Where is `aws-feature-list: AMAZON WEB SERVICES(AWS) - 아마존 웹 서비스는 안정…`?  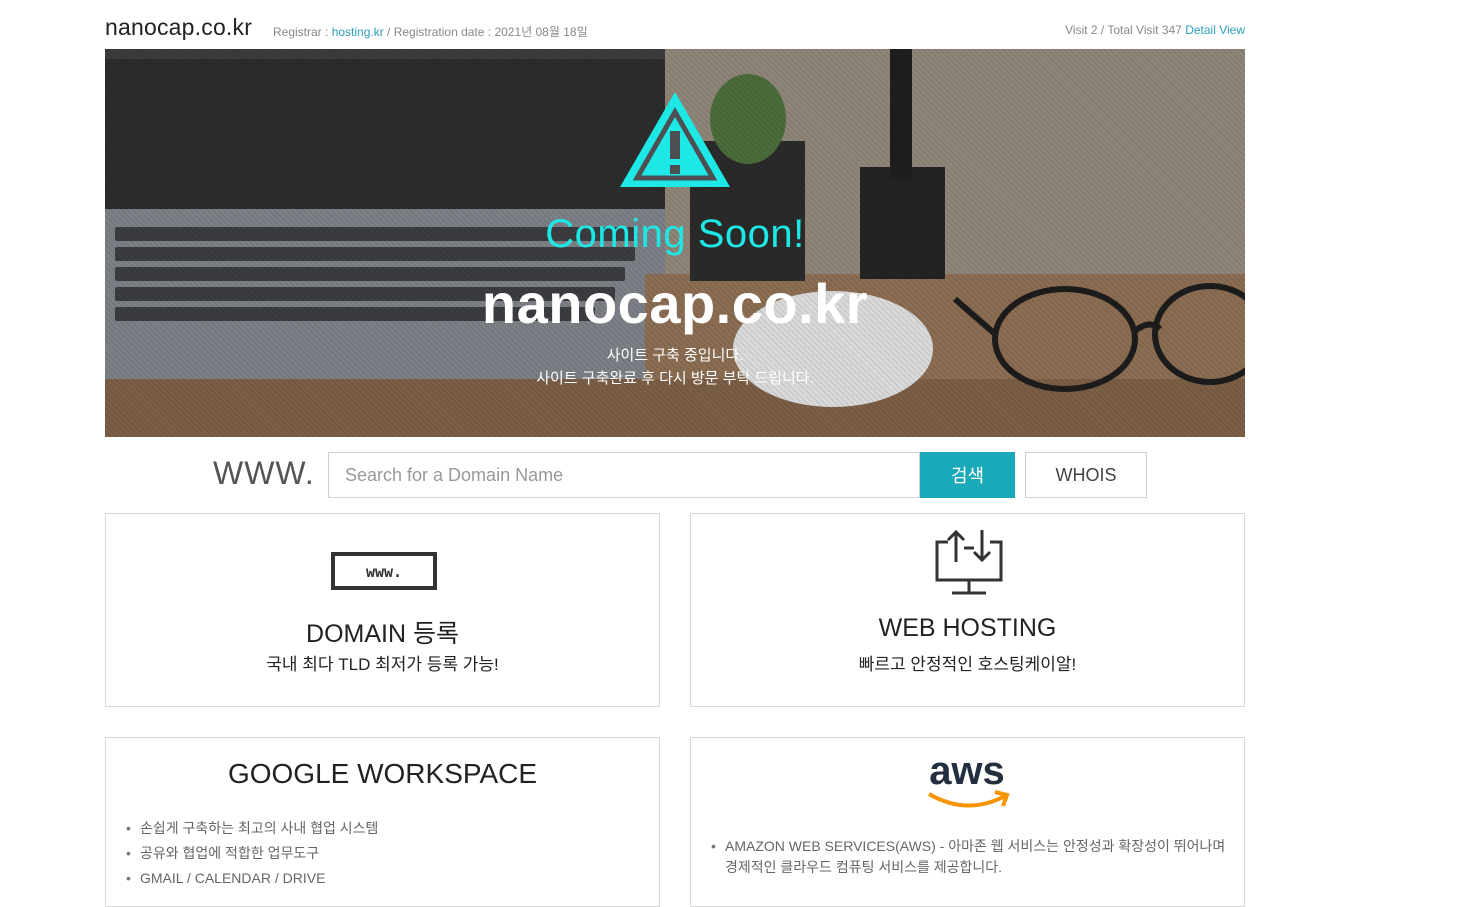
aws-feature-list: AMAZON WEB SERVICES(AWS) - 아마존 웹 서비스는 안정… is located at coordinates (969, 857).